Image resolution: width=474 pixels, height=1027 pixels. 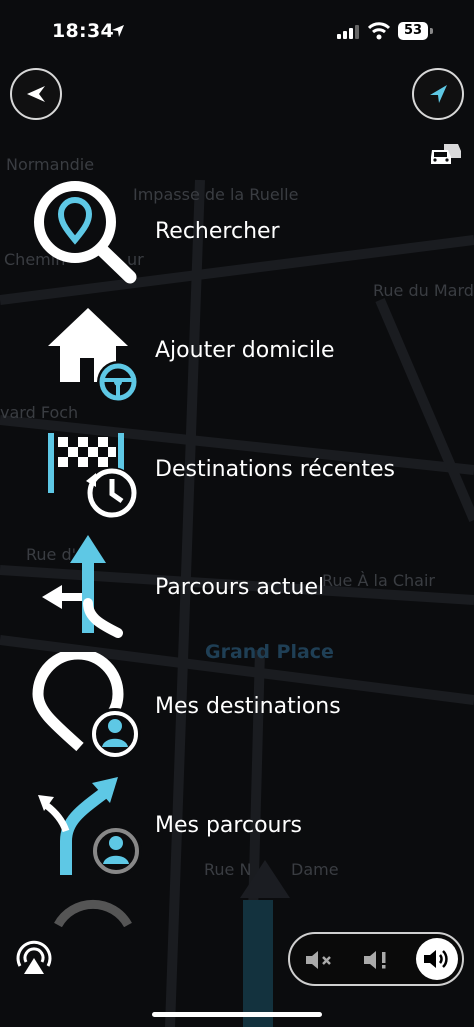 I want to click on menu-item-mes-parcours: Mes parcours, so click(x=237, y=826).